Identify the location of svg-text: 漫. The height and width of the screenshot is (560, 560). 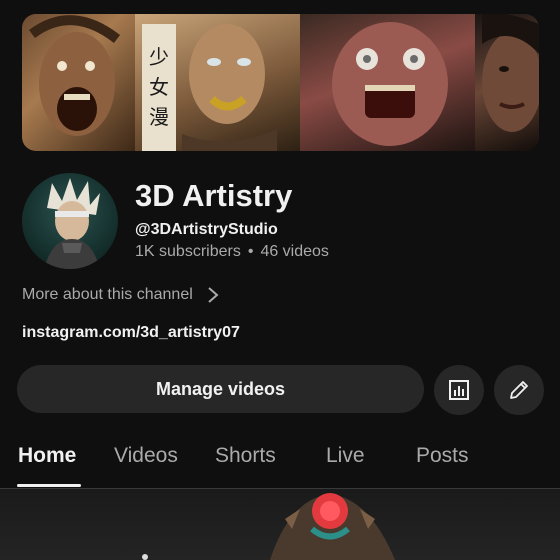
(159, 117).